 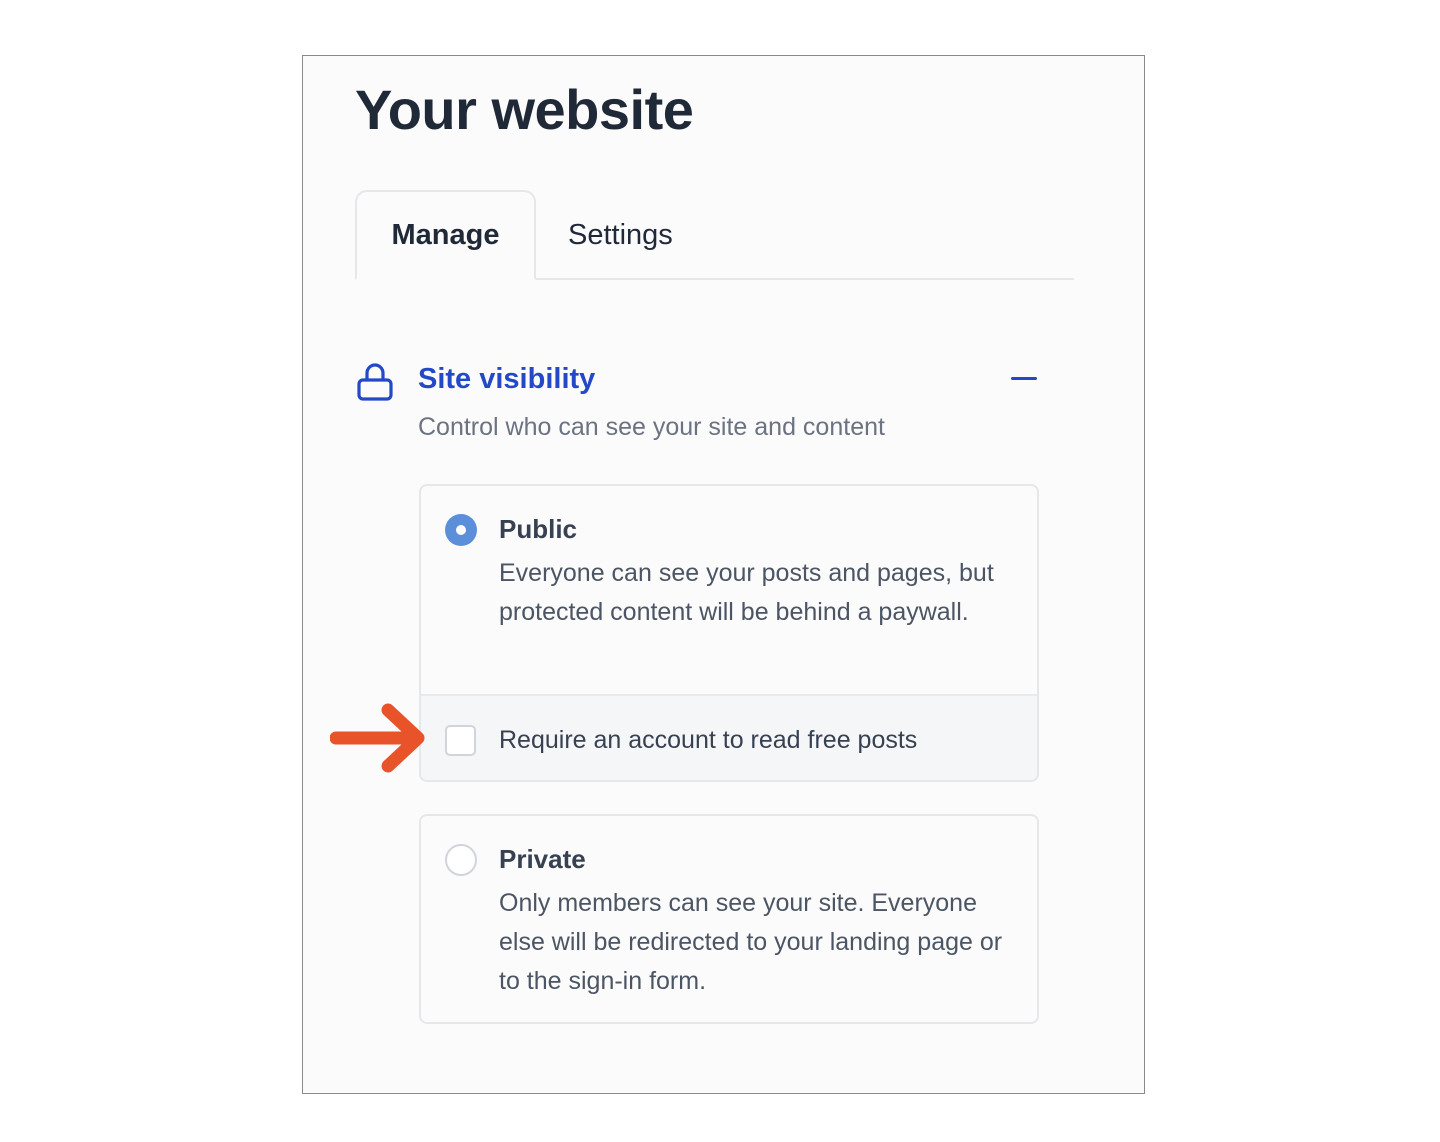 I want to click on option-label-private: Private, so click(x=542, y=859).